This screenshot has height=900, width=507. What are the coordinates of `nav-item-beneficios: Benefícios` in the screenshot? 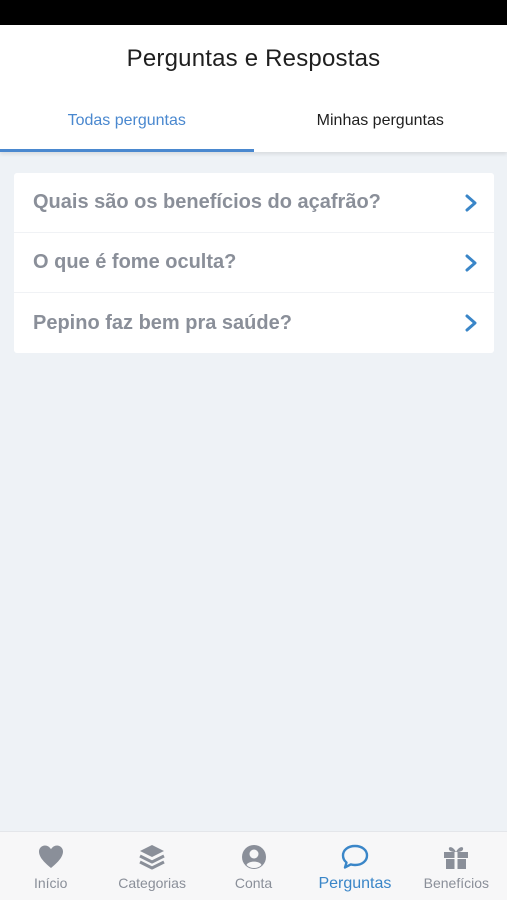 It's located at (456, 866).